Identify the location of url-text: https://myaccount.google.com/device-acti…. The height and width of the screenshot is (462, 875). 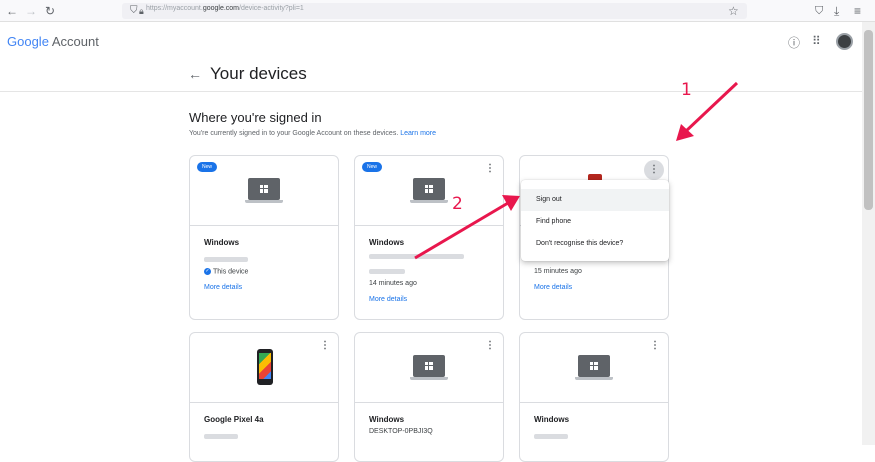
(225, 8).